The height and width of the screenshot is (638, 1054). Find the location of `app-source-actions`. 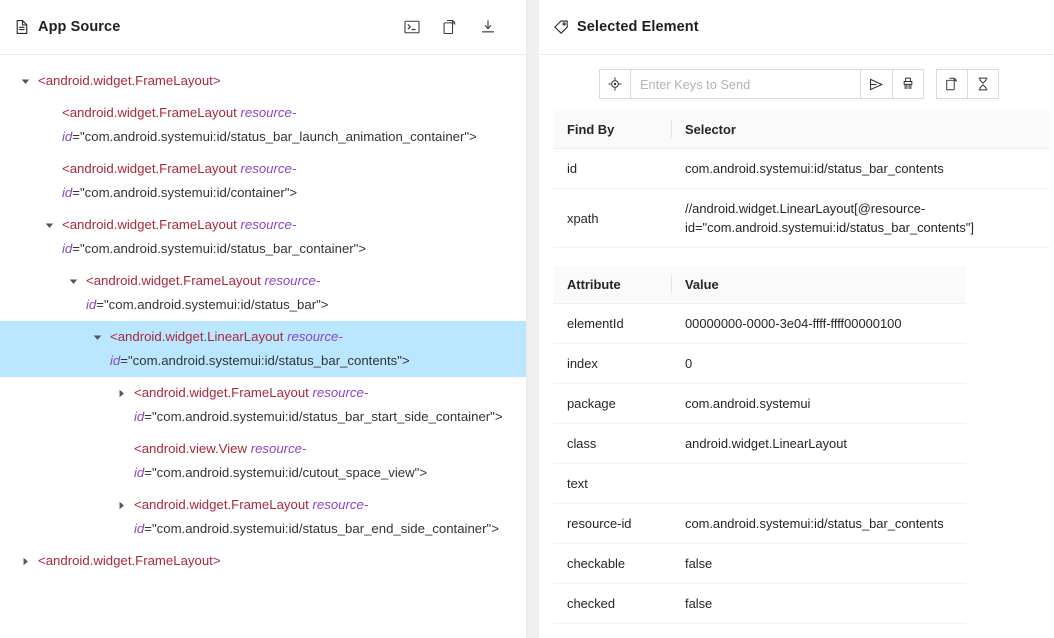

app-source-actions is located at coordinates (457, 27).